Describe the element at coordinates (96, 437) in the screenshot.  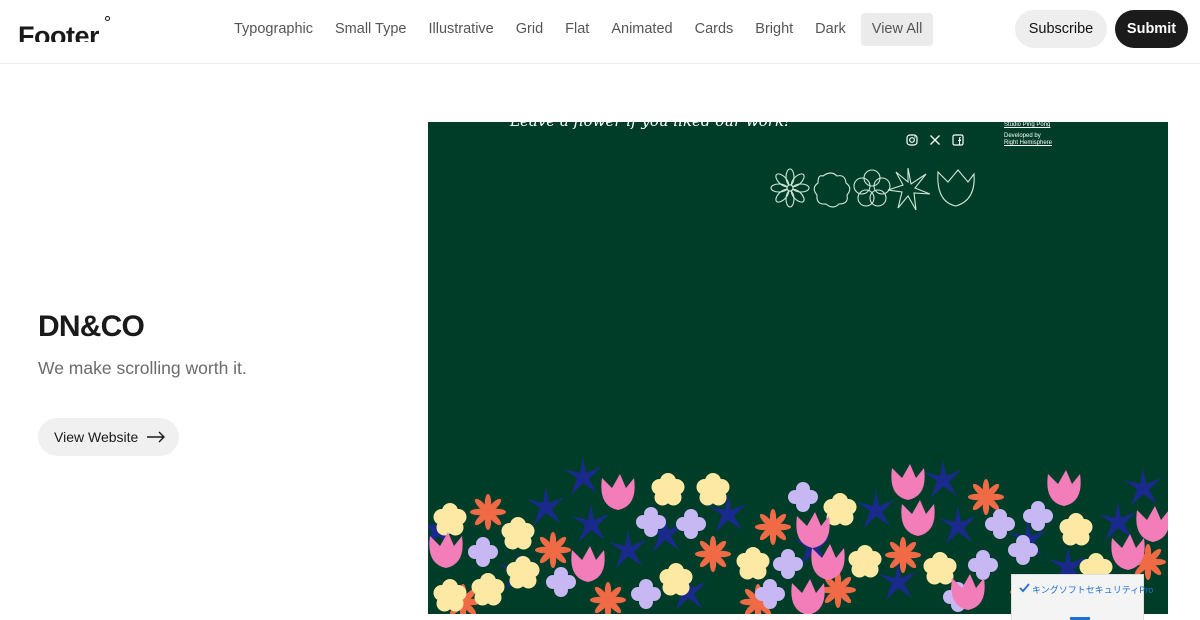
I see `view-website-label: View Website` at that location.